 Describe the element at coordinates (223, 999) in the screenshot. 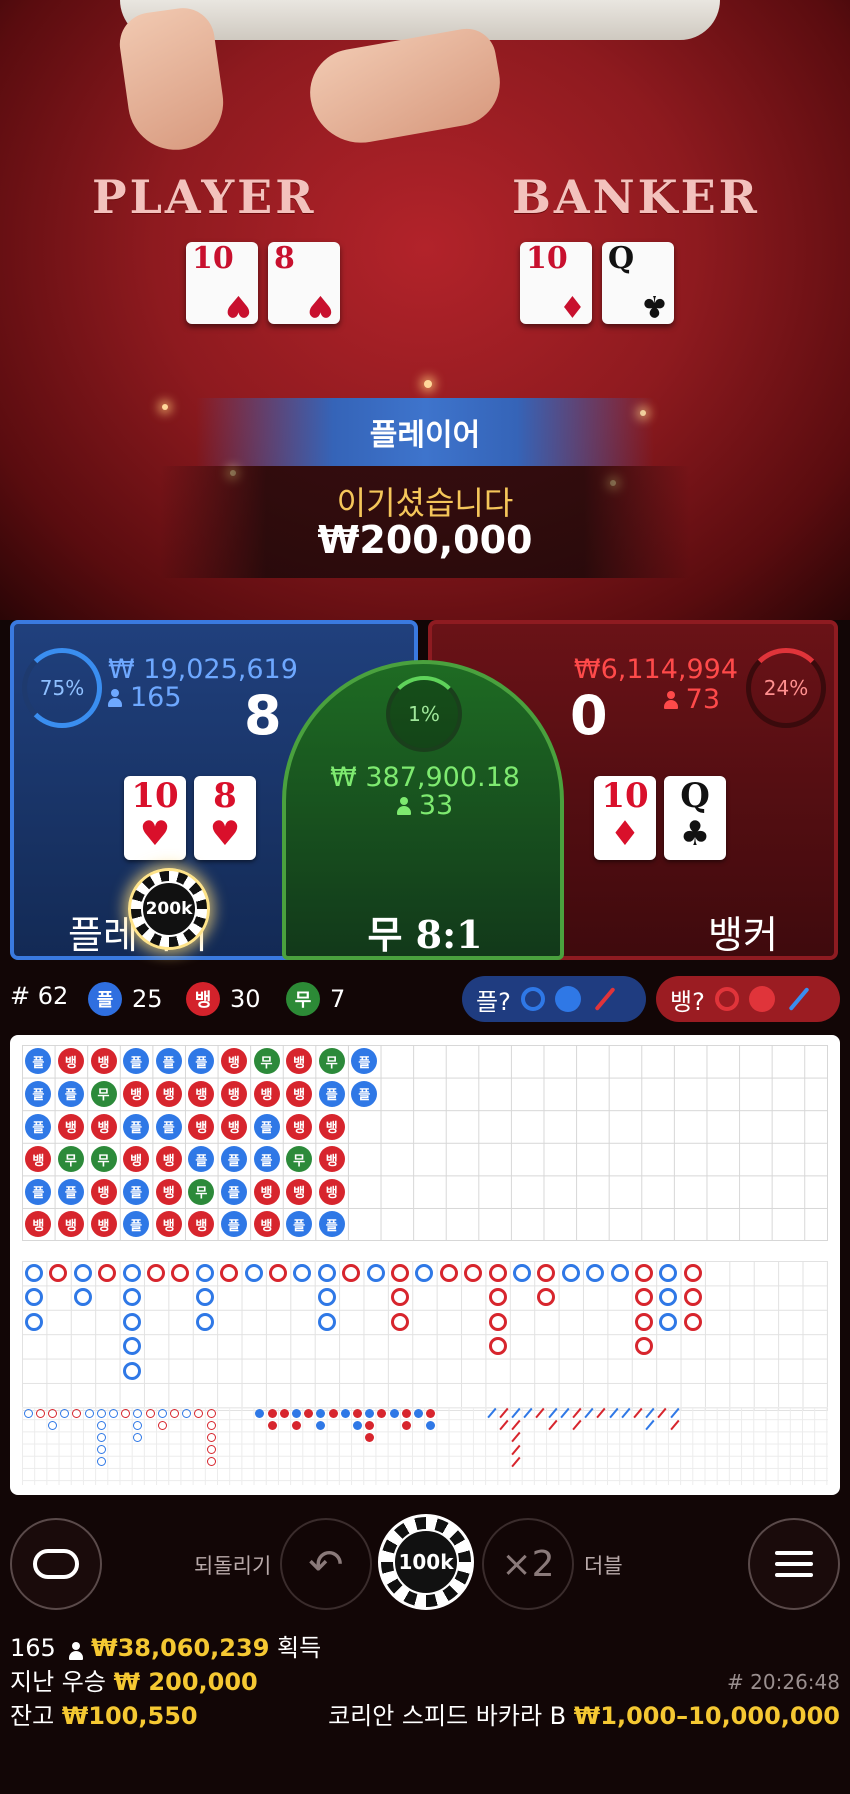

I see `banker-win-count: 뱅 30` at that location.